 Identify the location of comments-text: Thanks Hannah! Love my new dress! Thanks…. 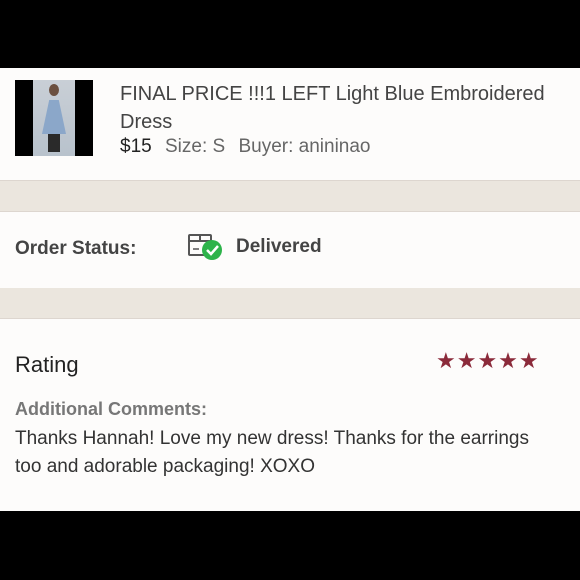
(272, 452).